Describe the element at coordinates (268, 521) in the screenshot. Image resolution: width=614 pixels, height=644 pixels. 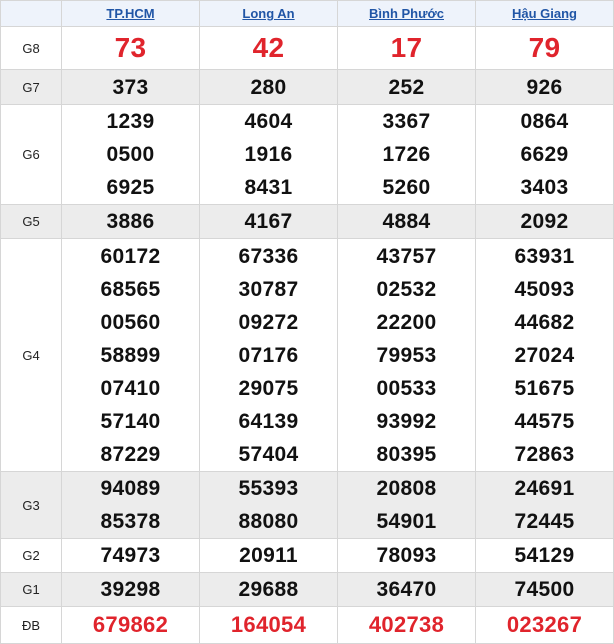
I see `prize-number: 88080` at that location.